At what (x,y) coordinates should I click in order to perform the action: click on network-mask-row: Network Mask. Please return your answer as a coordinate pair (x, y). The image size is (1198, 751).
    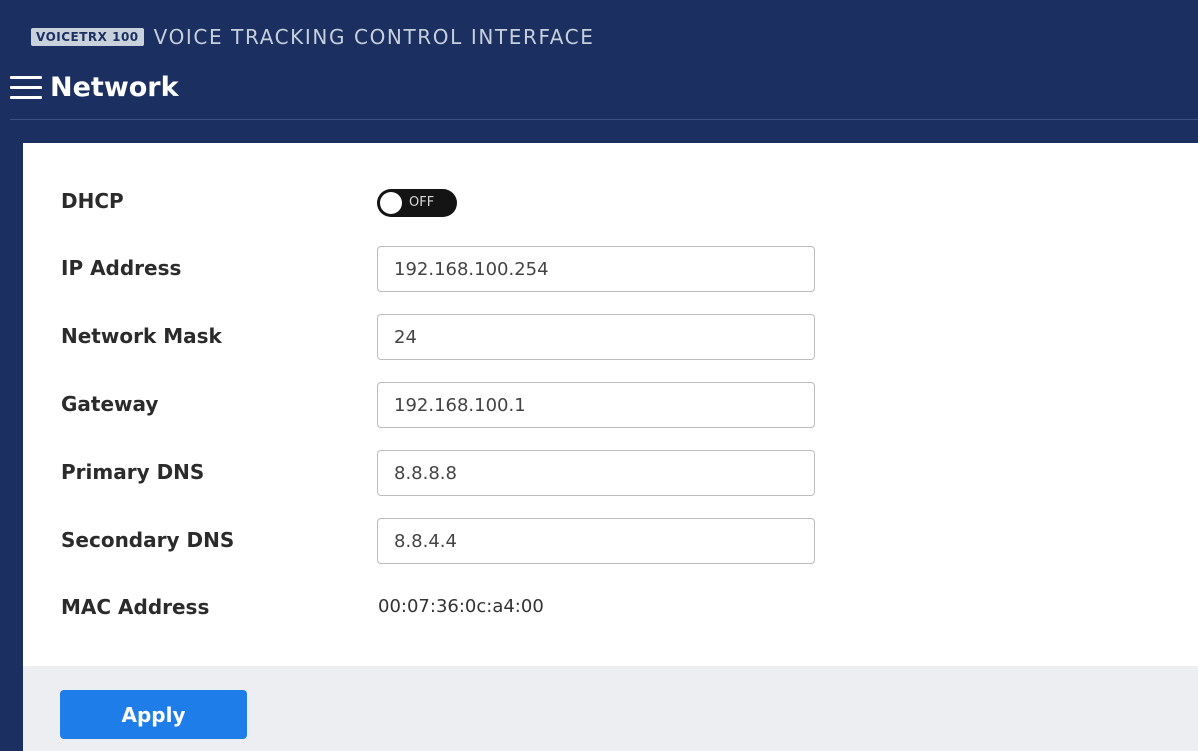
    Looking at the image, I should click on (610, 337).